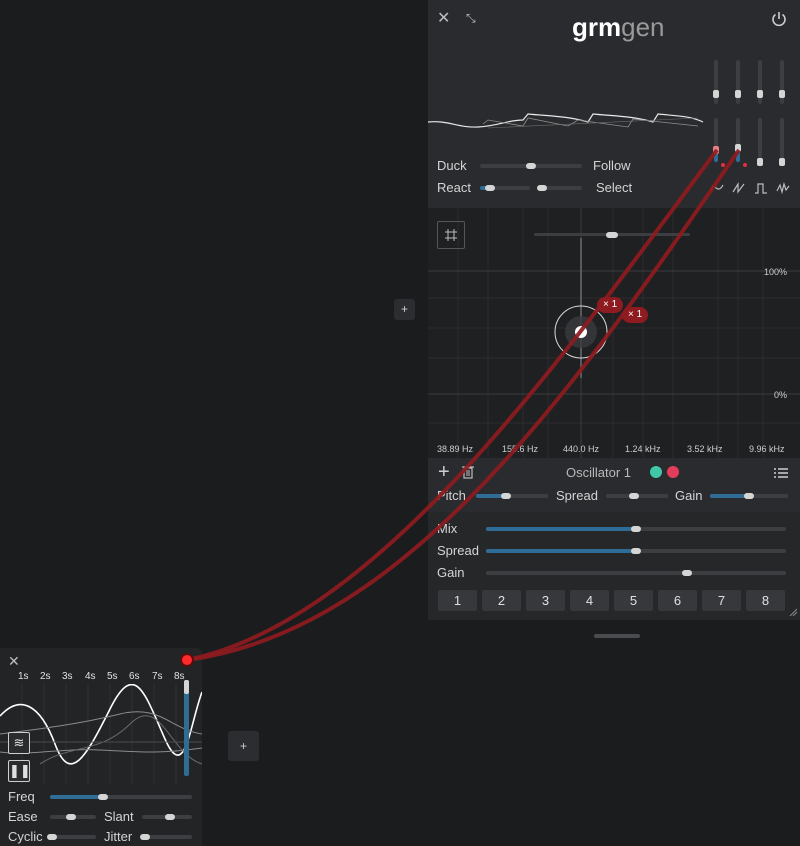 The width and height of the screenshot is (800, 846). What do you see at coordinates (451, 495) in the screenshot?
I see `pitch-label: Pitch` at bounding box center [451, 495].